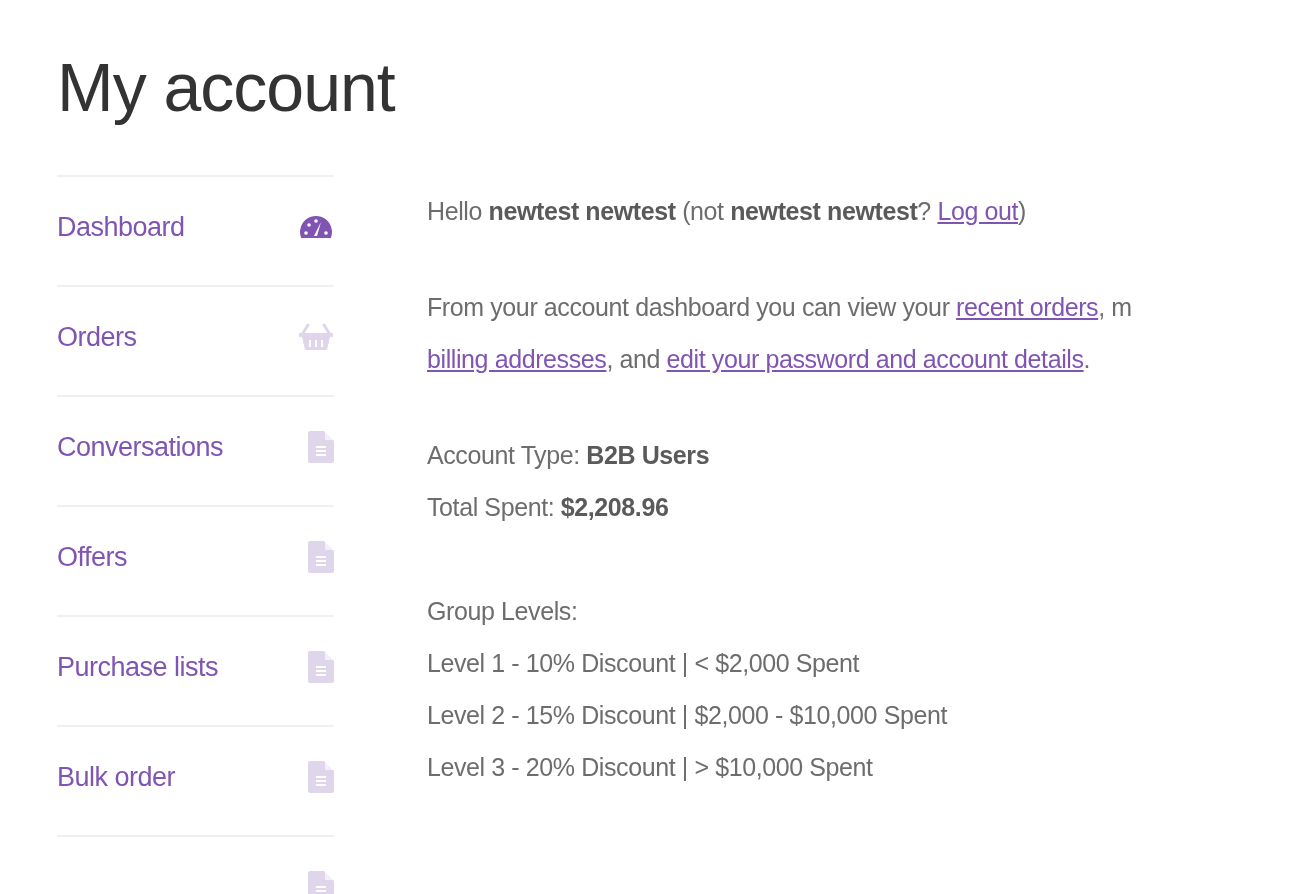  I want to click on levels-heading: Group Levels:, so click(503, 611).